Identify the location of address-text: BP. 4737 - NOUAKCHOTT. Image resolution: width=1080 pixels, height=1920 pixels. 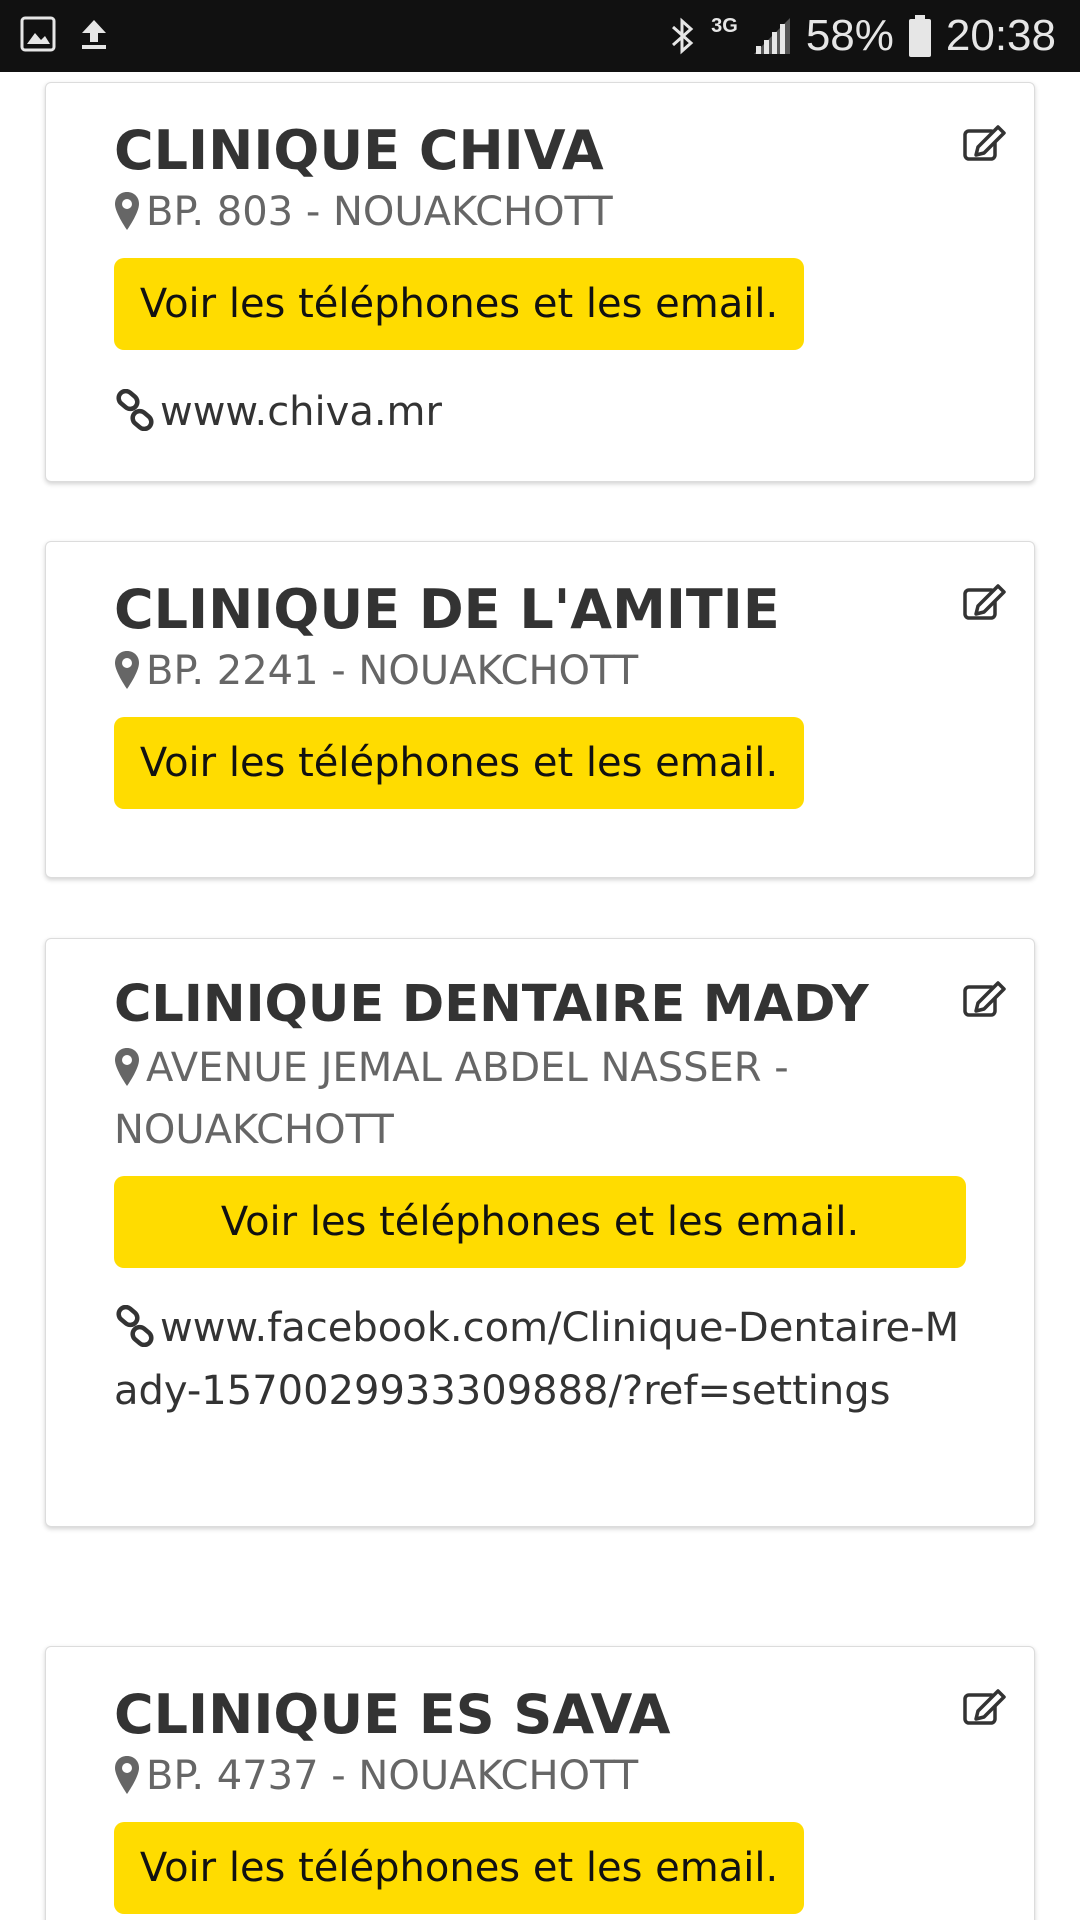
(392, 1776).